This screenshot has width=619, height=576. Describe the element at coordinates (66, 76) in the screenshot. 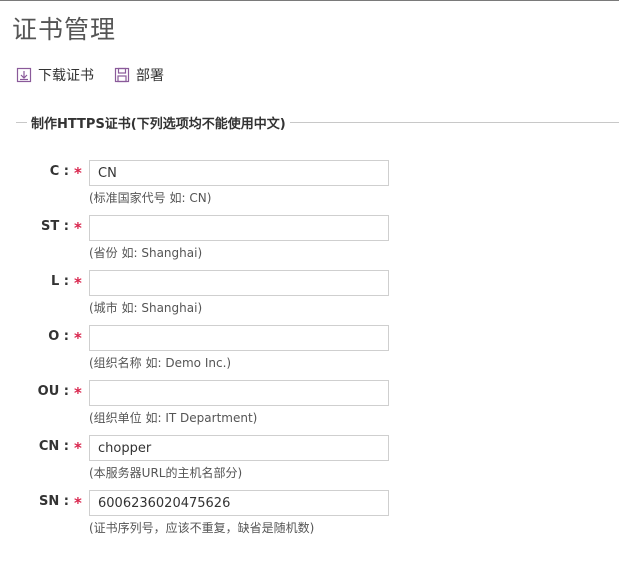

I see `download-certificate-label: 下载证书` at that location.